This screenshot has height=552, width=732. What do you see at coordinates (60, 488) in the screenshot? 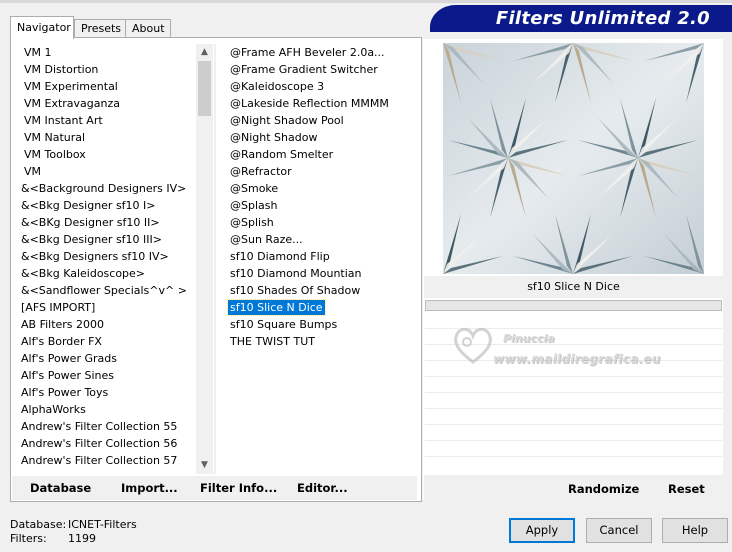
I see `database-button: Database` at bounding box center [60, 488].